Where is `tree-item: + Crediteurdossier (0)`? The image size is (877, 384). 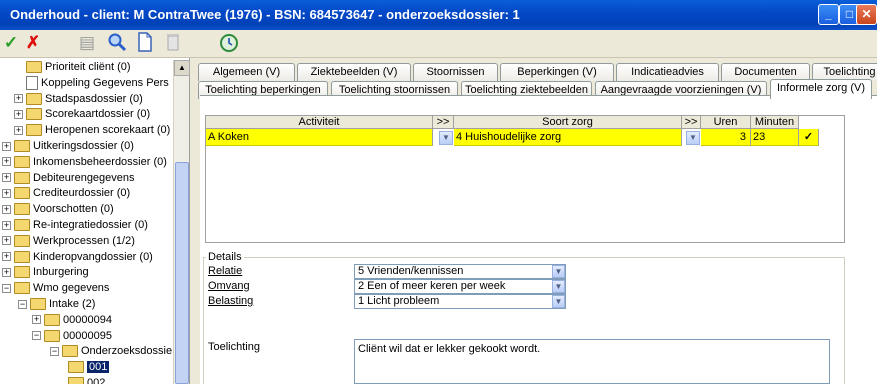
tree-item: + Crediteurdossier (0) is located at coordinates (66, 193).